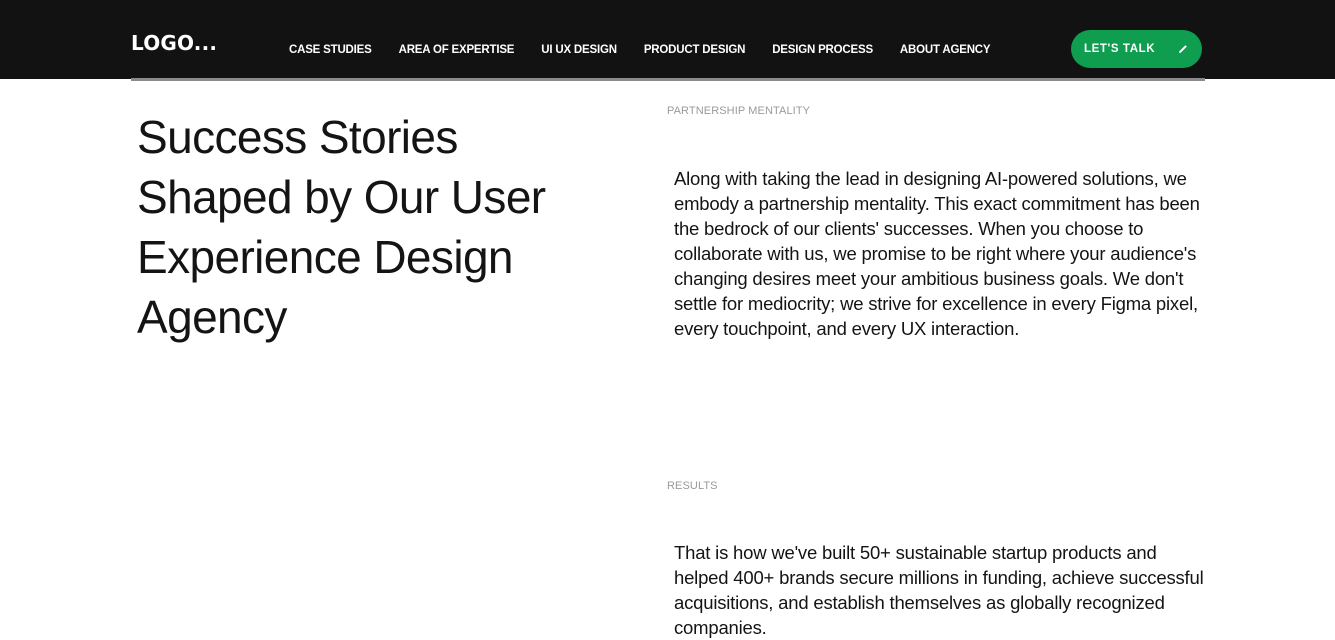 This screenshot has width=1335, height=640. Describe the element at coordinates (1120, 49) in the screenshot. I see `lets-talk-label: LET'S TALK` at that location.